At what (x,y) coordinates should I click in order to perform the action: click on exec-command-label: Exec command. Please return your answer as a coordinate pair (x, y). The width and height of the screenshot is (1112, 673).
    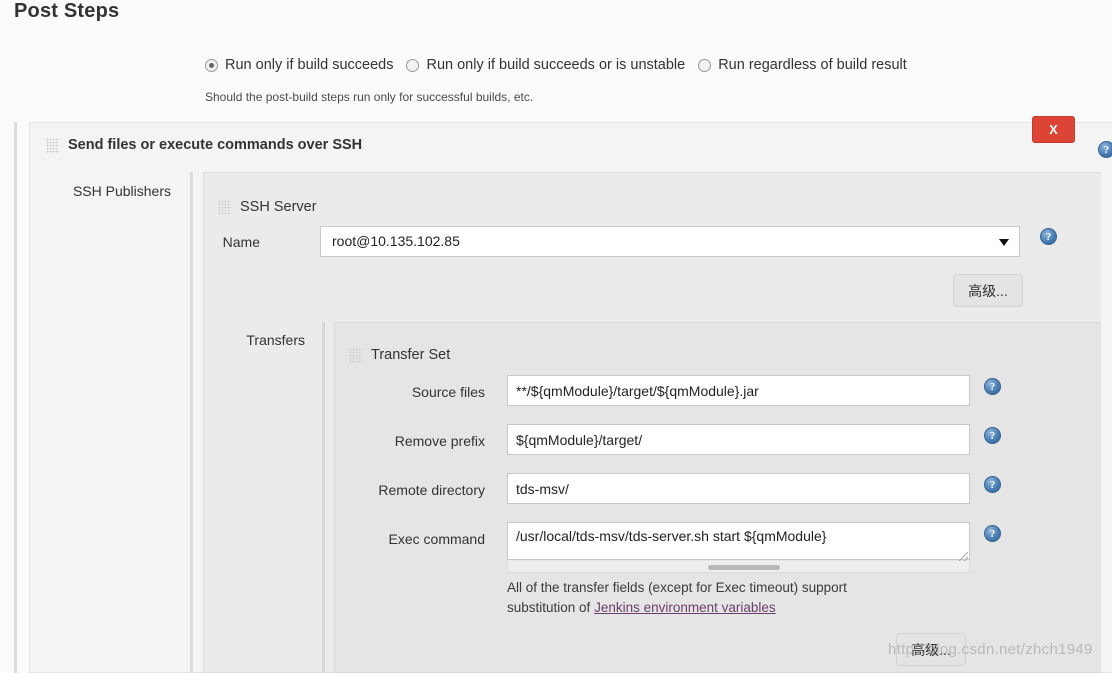
    Looking at the image, I should click on (436, 539).